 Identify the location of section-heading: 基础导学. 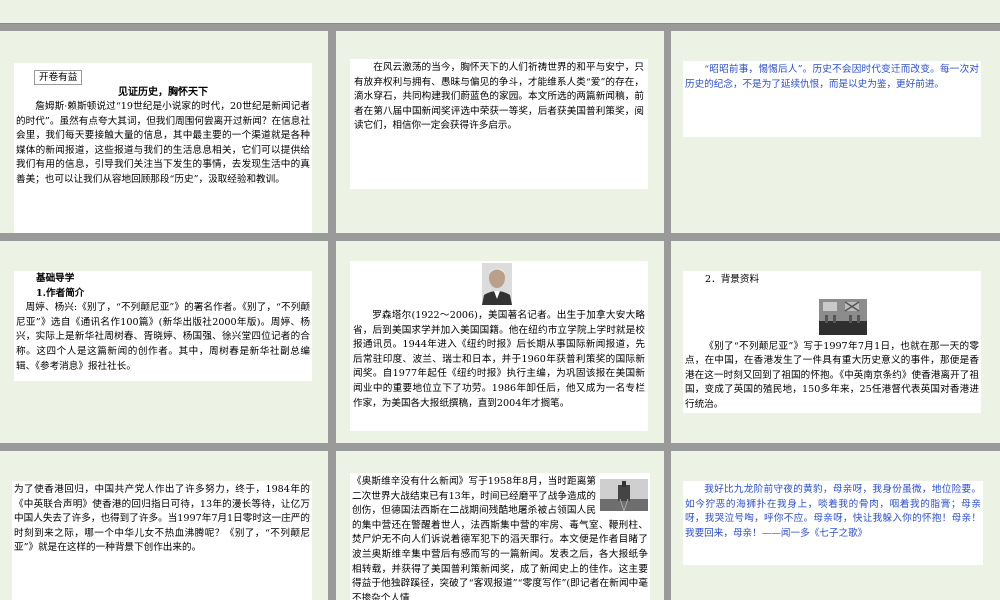
(55, 278).